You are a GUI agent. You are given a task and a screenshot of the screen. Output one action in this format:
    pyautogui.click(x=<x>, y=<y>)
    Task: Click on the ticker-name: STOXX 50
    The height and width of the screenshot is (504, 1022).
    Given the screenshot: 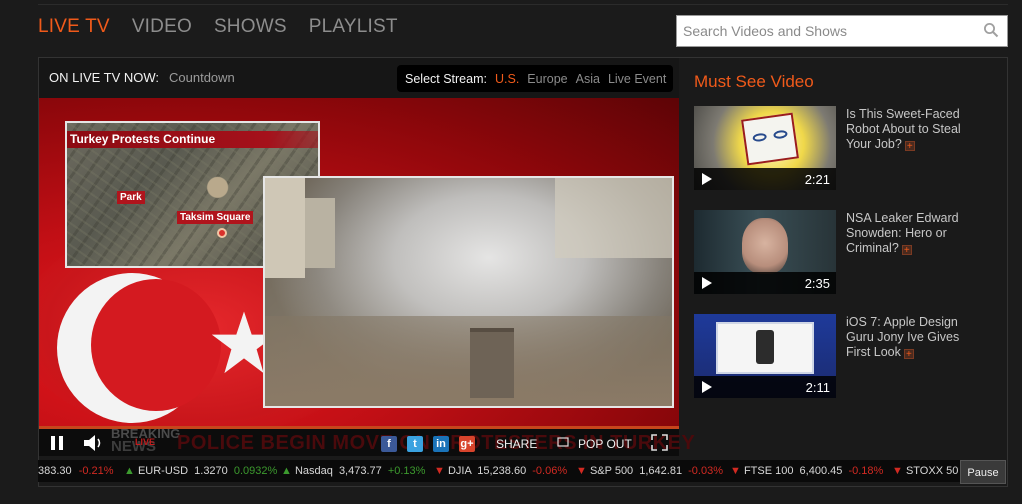 What is the action you would take?
    pyautogui.click(x=932, y=471)
    